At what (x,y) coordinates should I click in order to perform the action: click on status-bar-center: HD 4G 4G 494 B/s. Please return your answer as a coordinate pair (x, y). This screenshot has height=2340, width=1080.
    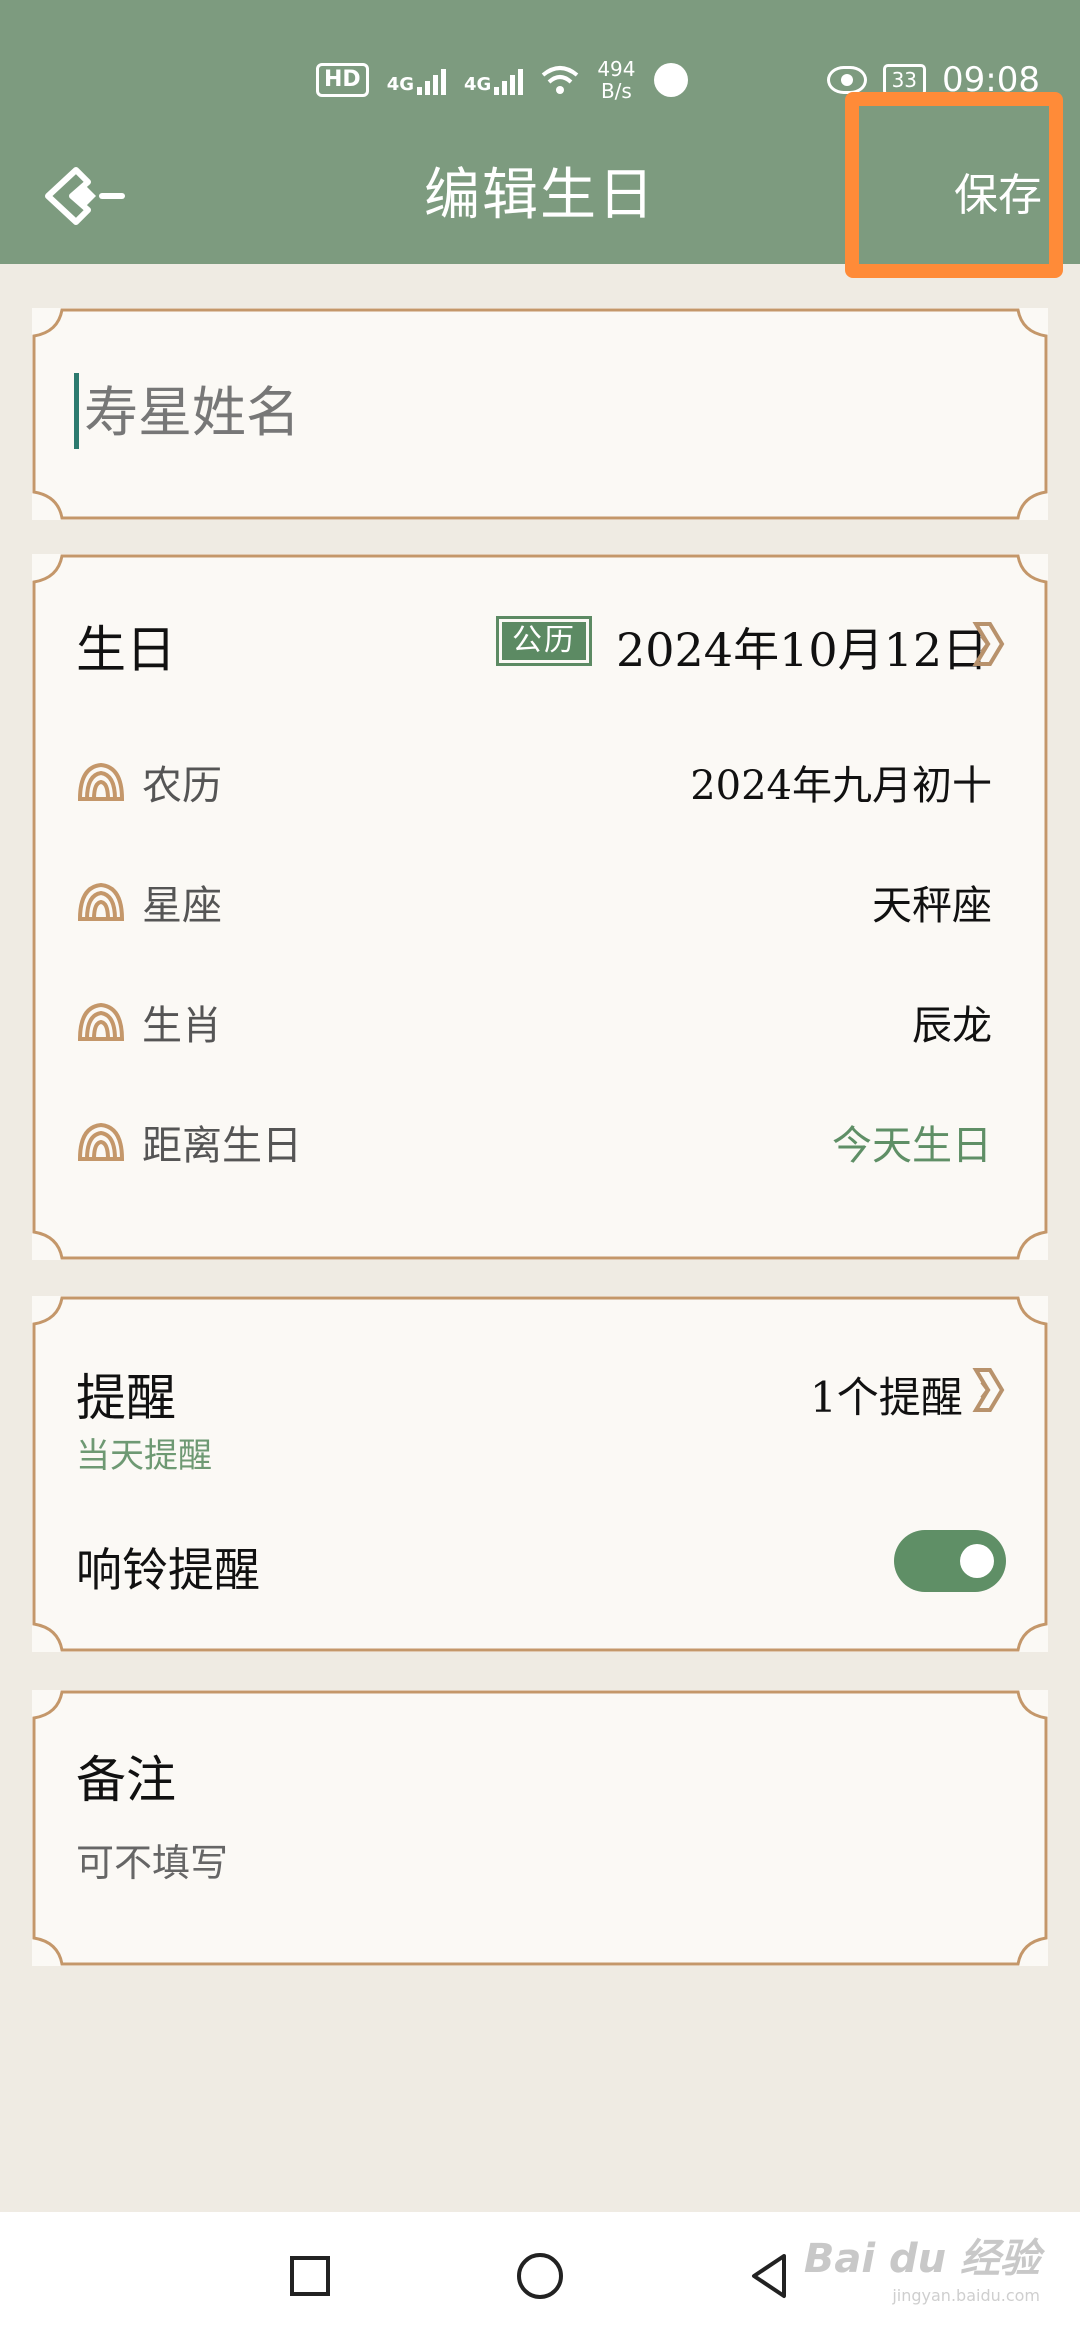
    Looking at the image, I should click on (502, 80).